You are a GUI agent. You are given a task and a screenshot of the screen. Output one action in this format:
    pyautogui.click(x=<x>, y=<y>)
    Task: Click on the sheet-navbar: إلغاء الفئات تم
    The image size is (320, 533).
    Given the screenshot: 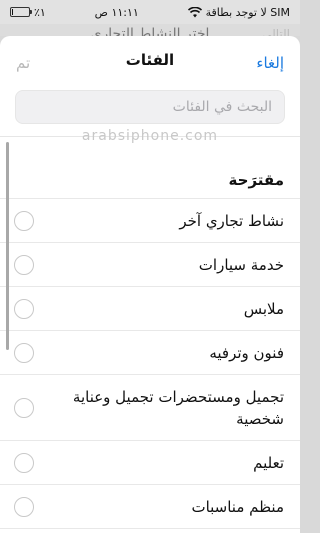 What is the action you would take?
    pyautogui.click(x=150, y=63)
    